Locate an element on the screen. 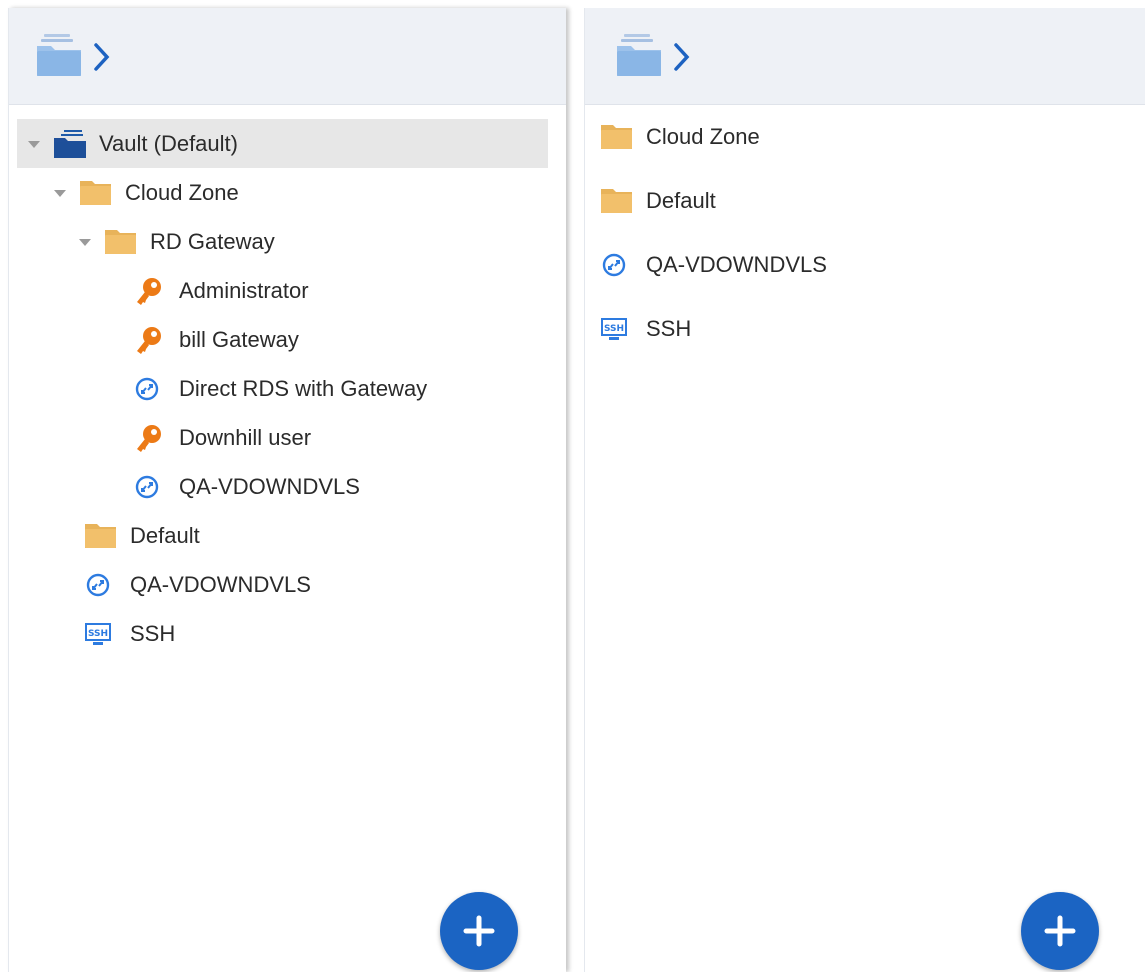 Image resolution: width=1145 pixels, height=972 pixels. list-item-ssh: SSH SSH is located at coordinates (645, 328).